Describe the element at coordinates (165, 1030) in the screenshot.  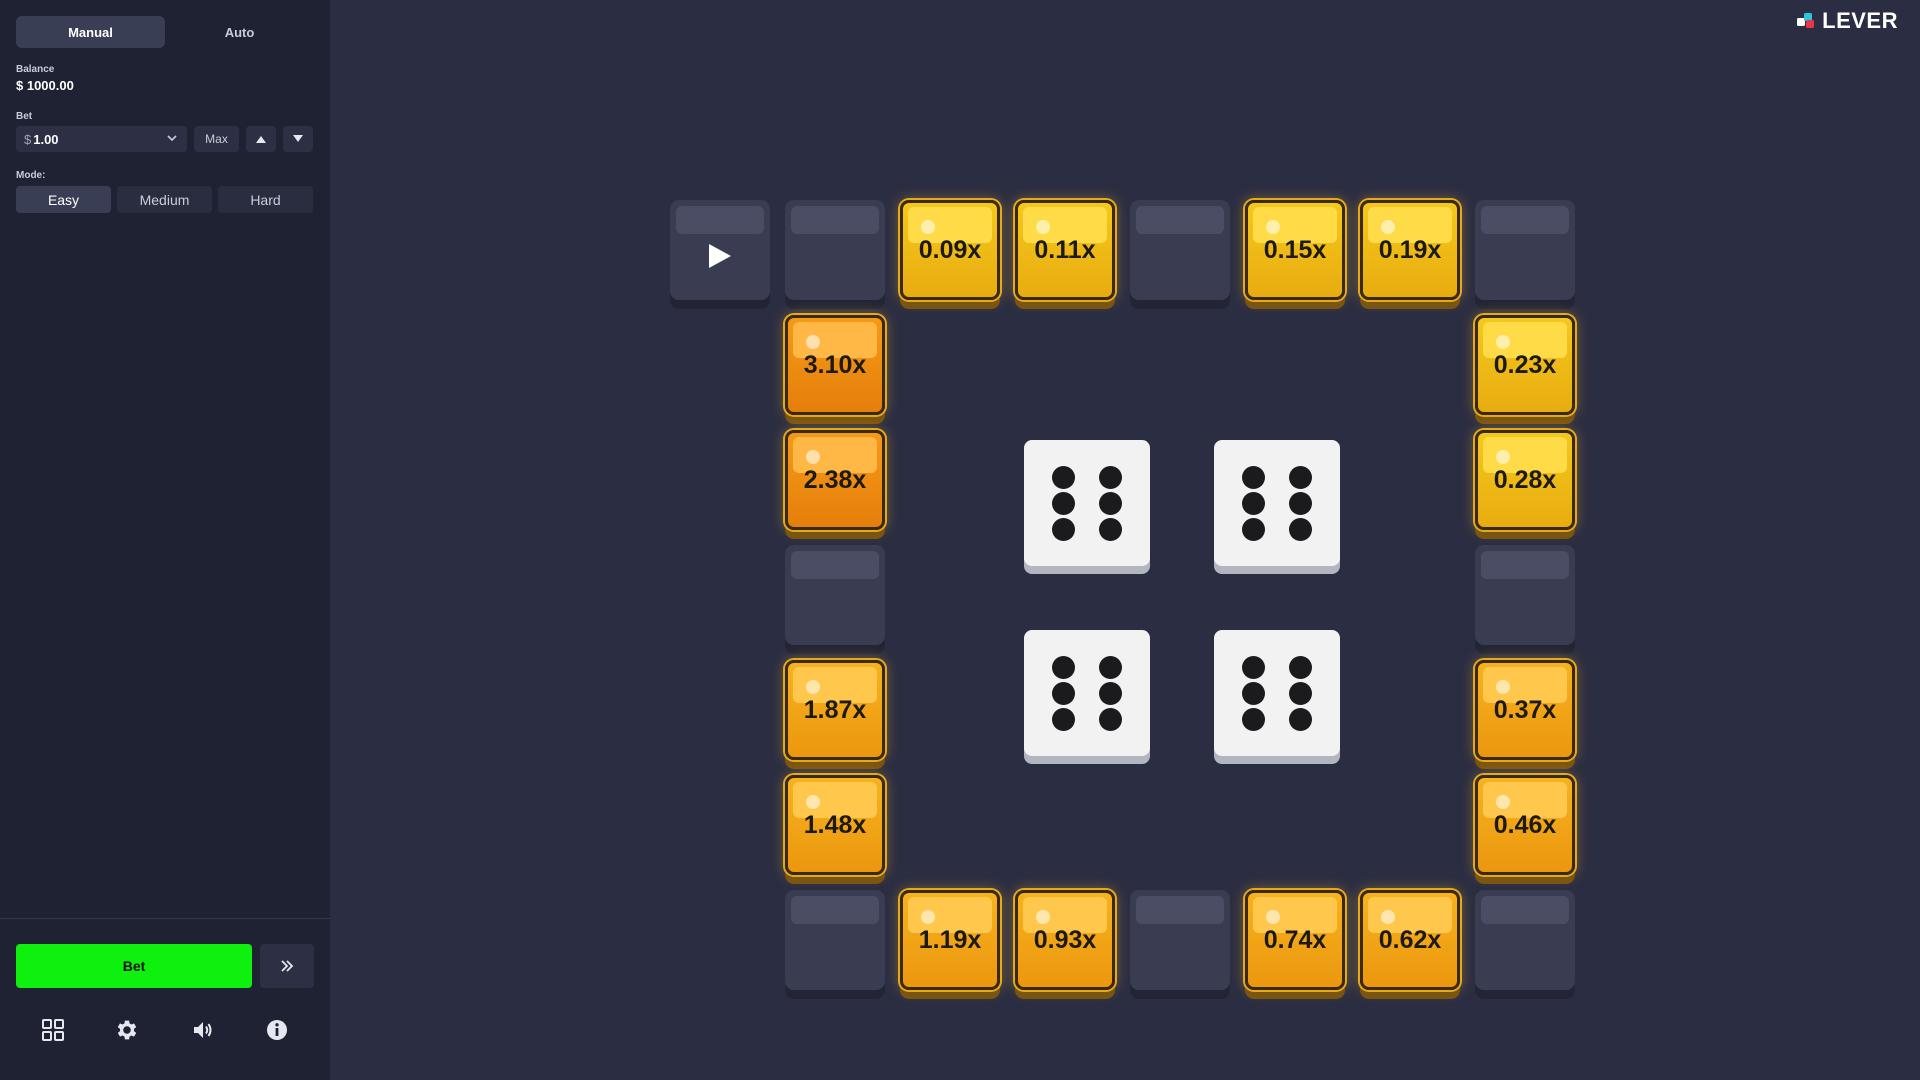
I see `bottom-toolbar` at that location.